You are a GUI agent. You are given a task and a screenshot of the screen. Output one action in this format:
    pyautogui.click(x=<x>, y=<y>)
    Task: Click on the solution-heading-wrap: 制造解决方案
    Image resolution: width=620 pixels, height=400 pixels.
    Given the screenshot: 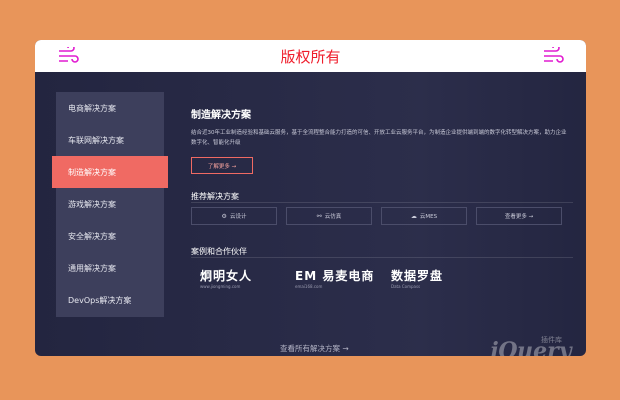 What is the action you would take?
    pyautogui.click(x=381, y=113)
    